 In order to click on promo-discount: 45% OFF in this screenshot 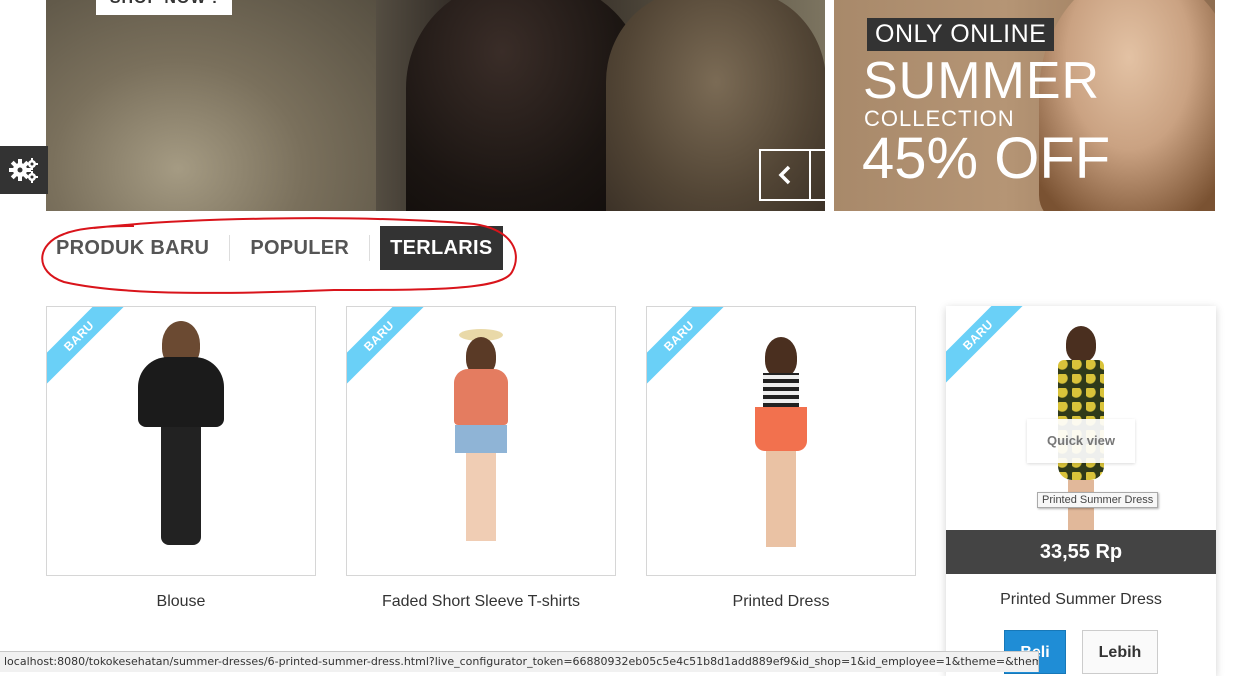, I will do `click(986, 158)`.